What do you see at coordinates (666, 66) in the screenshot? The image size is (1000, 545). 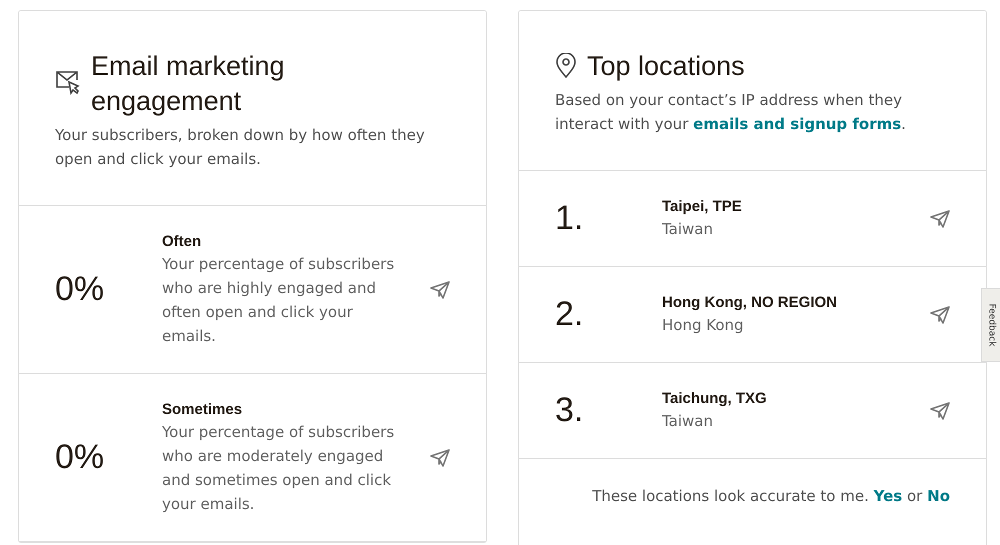 I see `card-title: Top locations` at bounding box center [666, 66].